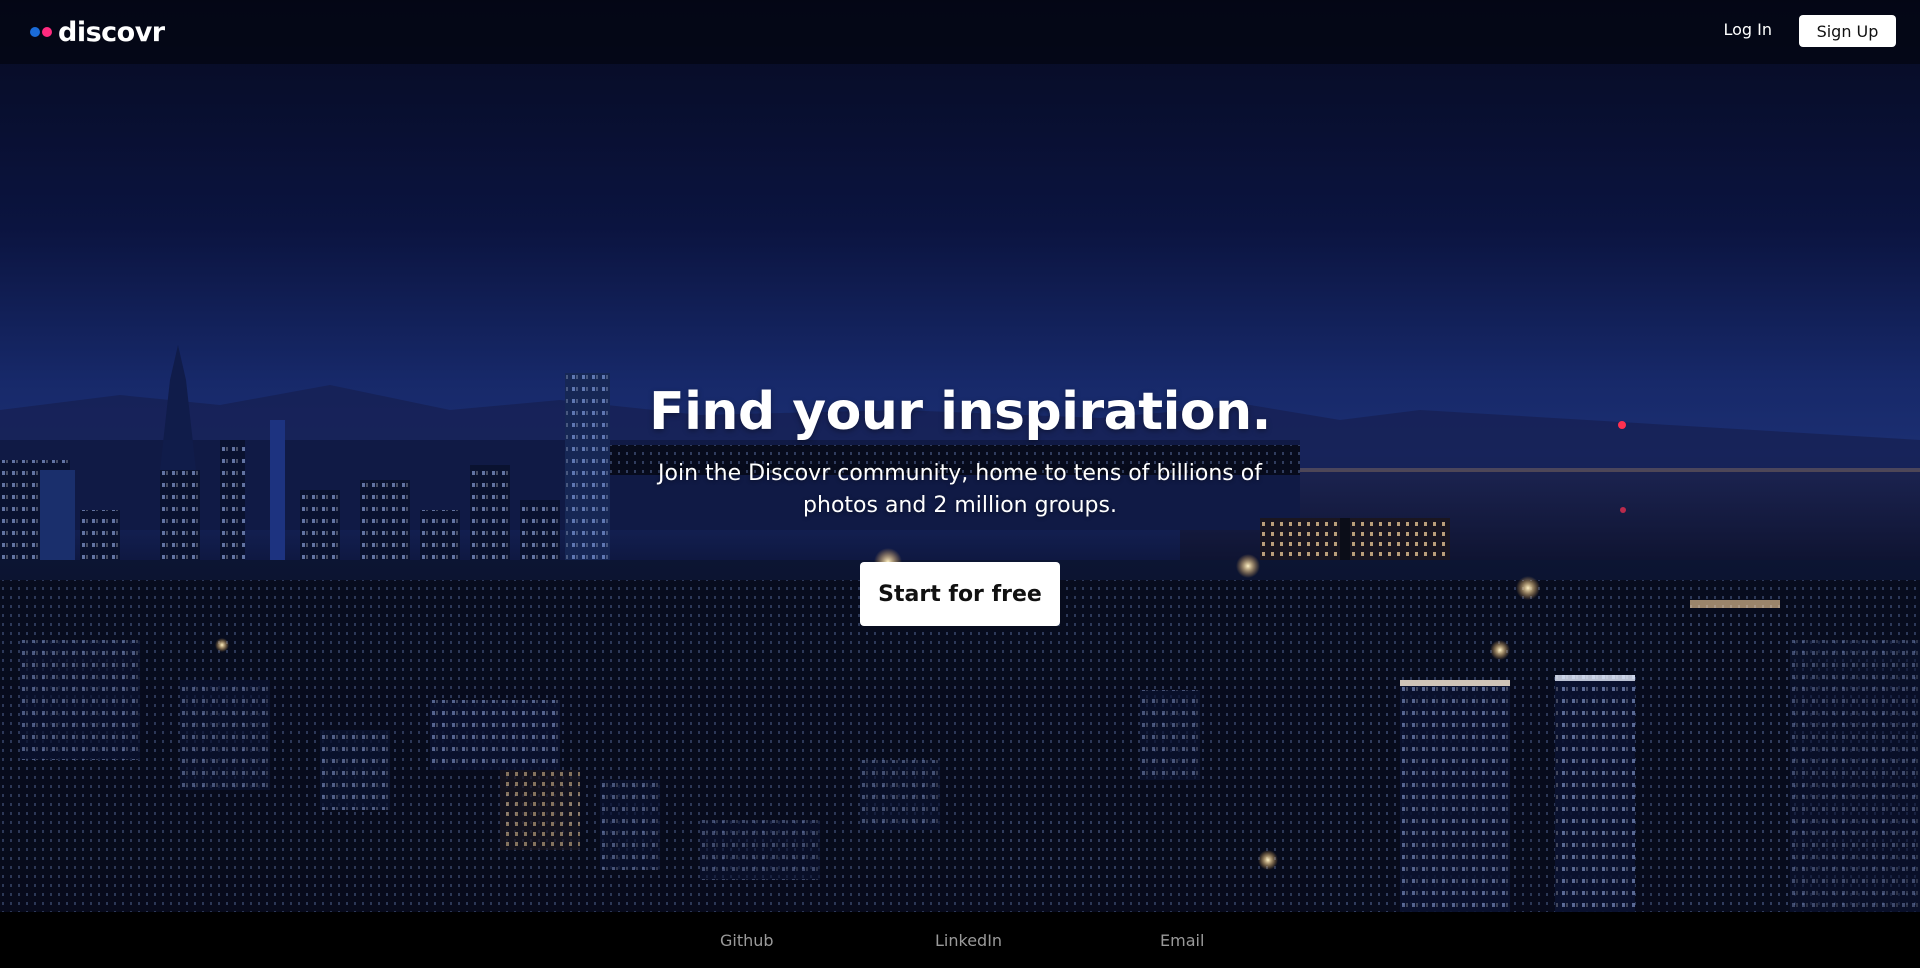  I want to click on discovr-logo: discovr, so click(97, 32).